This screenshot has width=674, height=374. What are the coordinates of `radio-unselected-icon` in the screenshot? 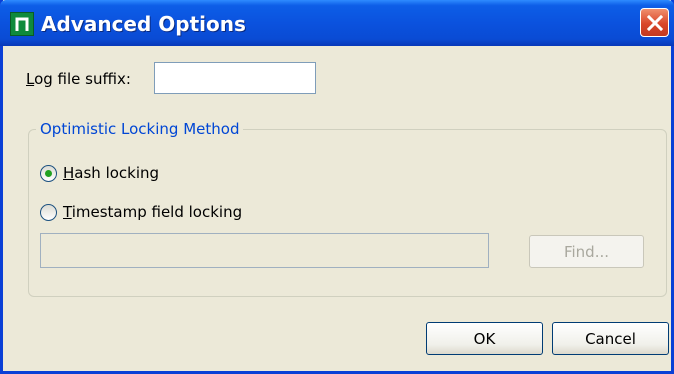 It's located at (48, 212).